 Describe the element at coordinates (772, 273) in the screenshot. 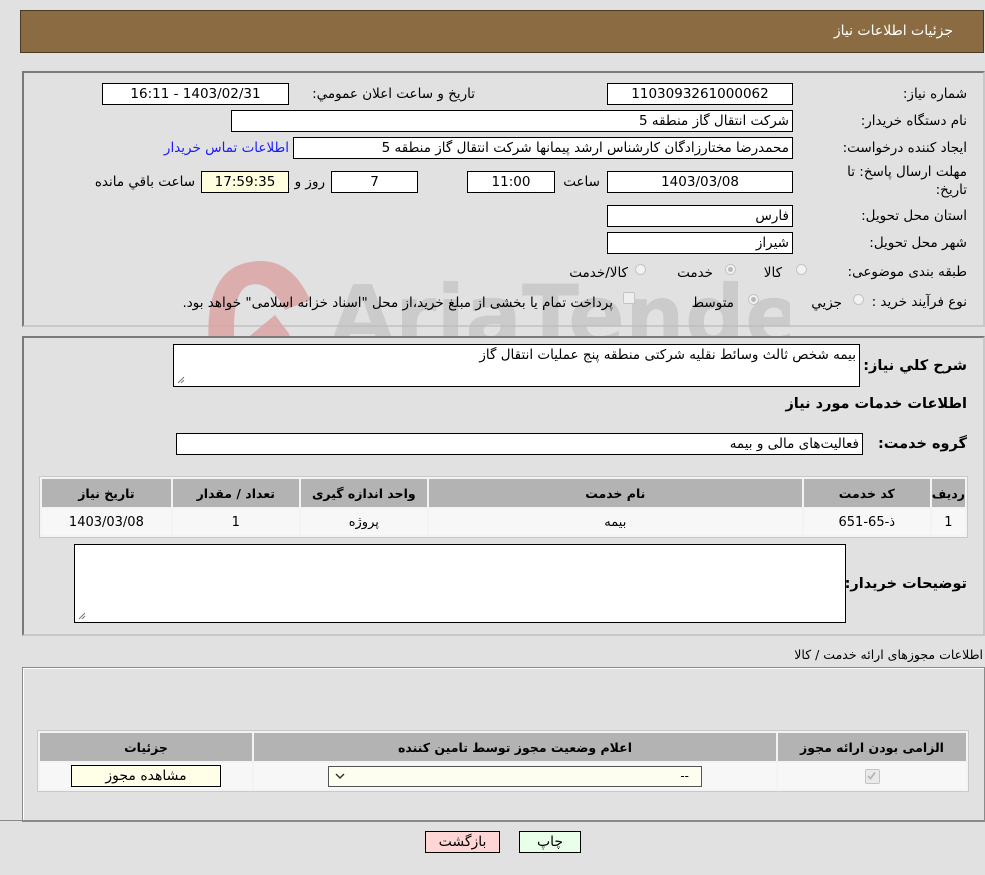

I see `category-option-goods: کالا` at that location.